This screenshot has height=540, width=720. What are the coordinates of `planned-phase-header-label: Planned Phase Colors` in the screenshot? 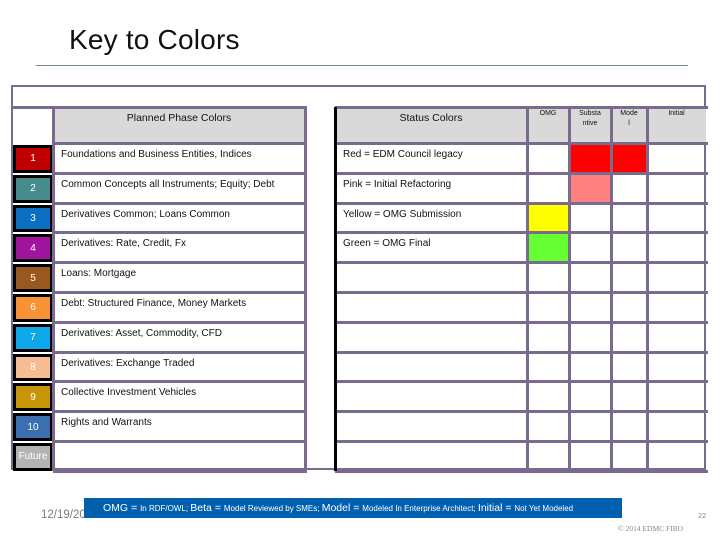 It's located at (179, 118).